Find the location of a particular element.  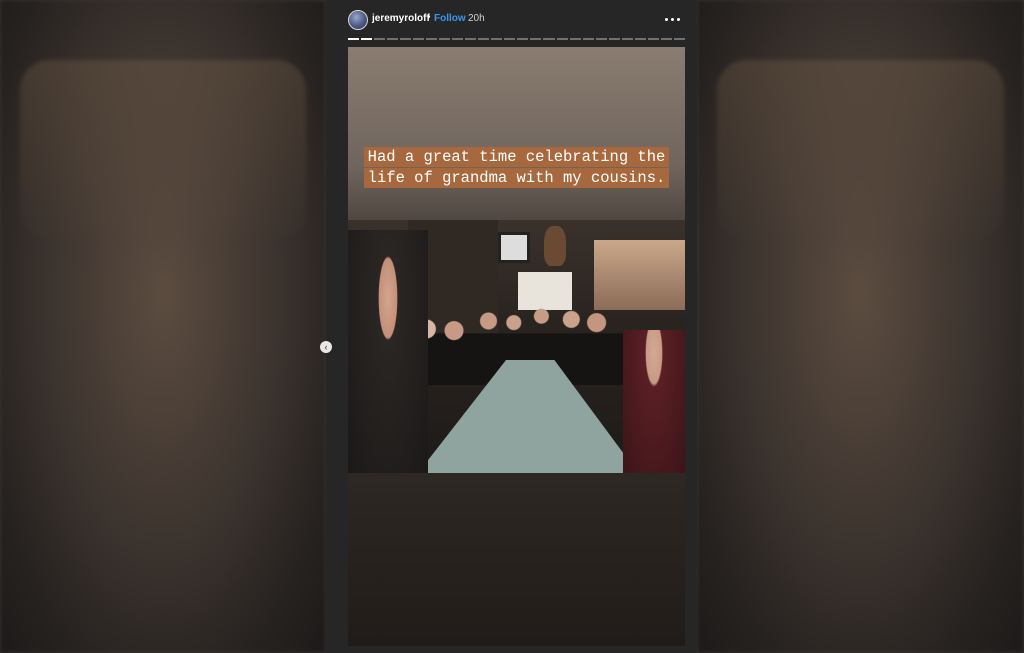

follow-button: Follow is located at coordinates (450, 18).